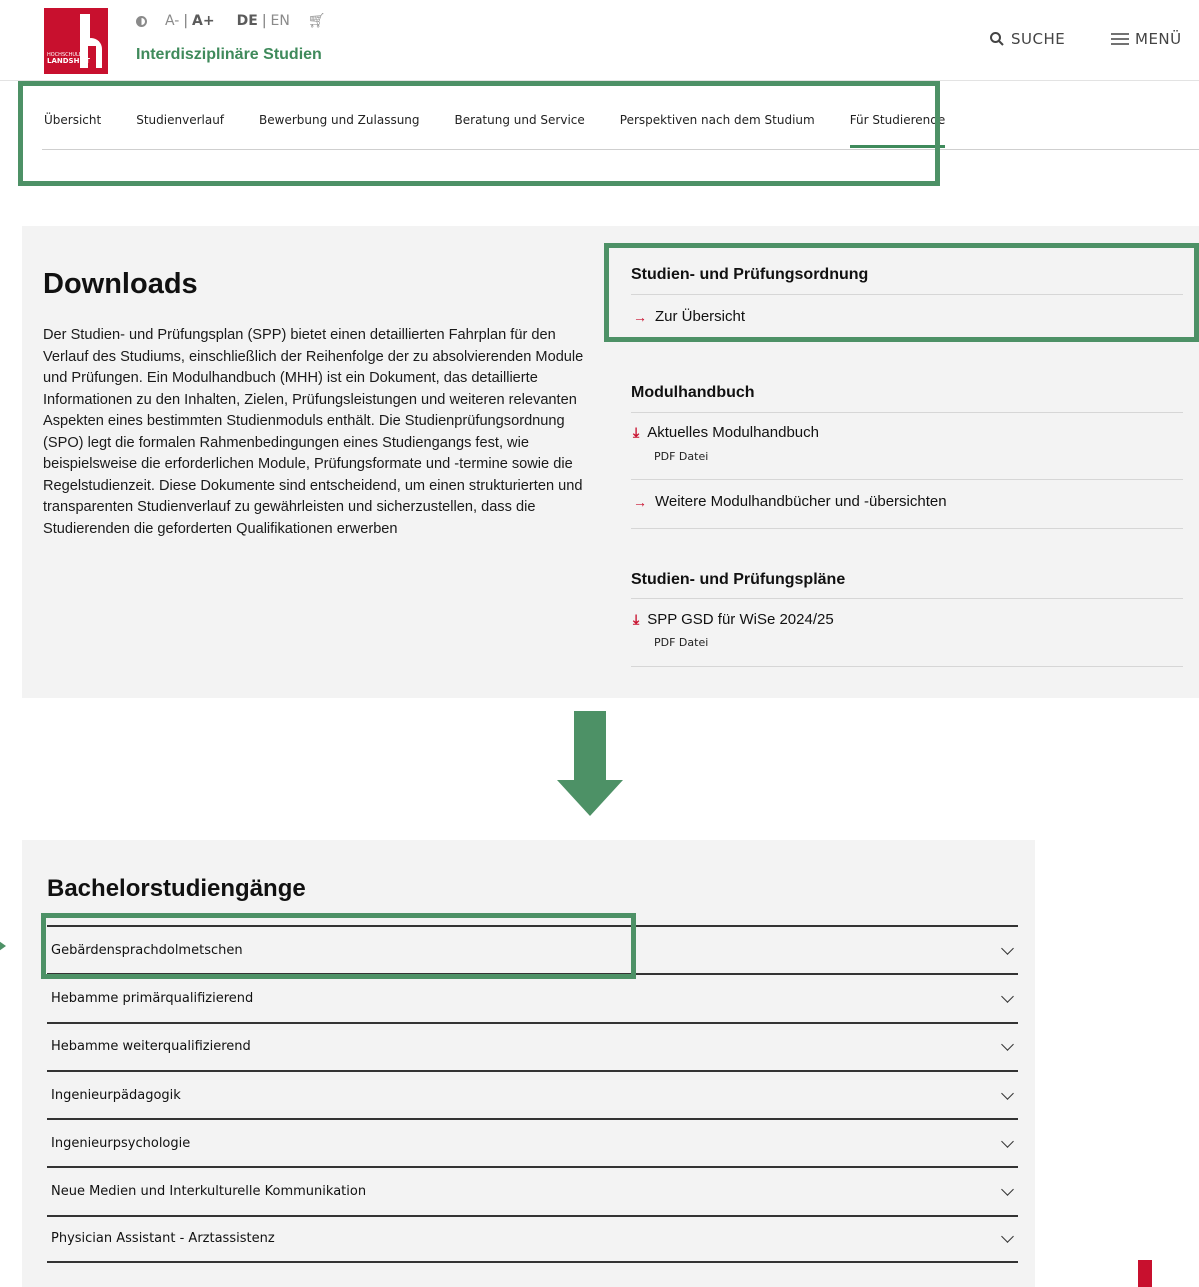 This screenshot has width=1199, height=1287. What do you see at coordinates (590, 798) in the screenshot?
I see `down-arrow-head` at bounding box center [590, 798].